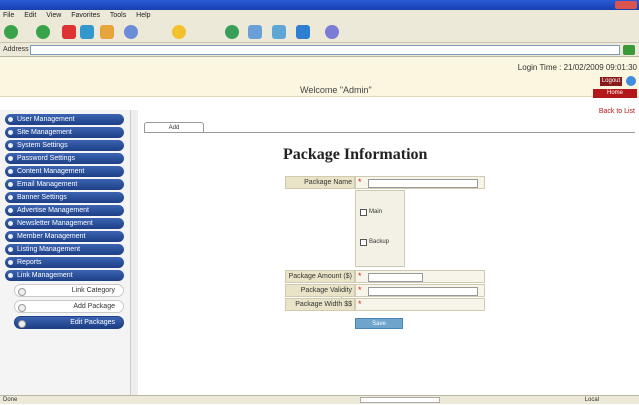  I want to click on package-amount-cell: *, so click(420, 276).